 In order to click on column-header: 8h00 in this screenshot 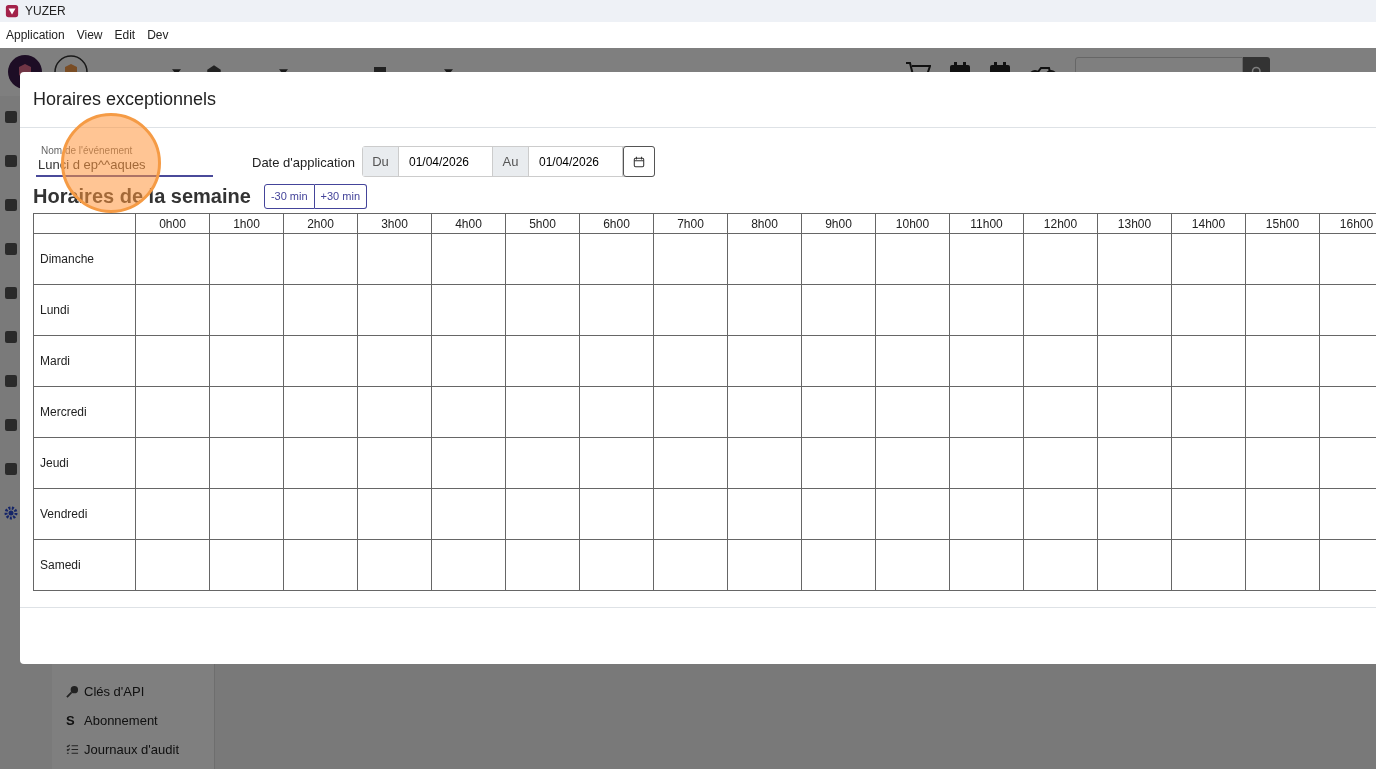, I will do `click(764, 223)`.